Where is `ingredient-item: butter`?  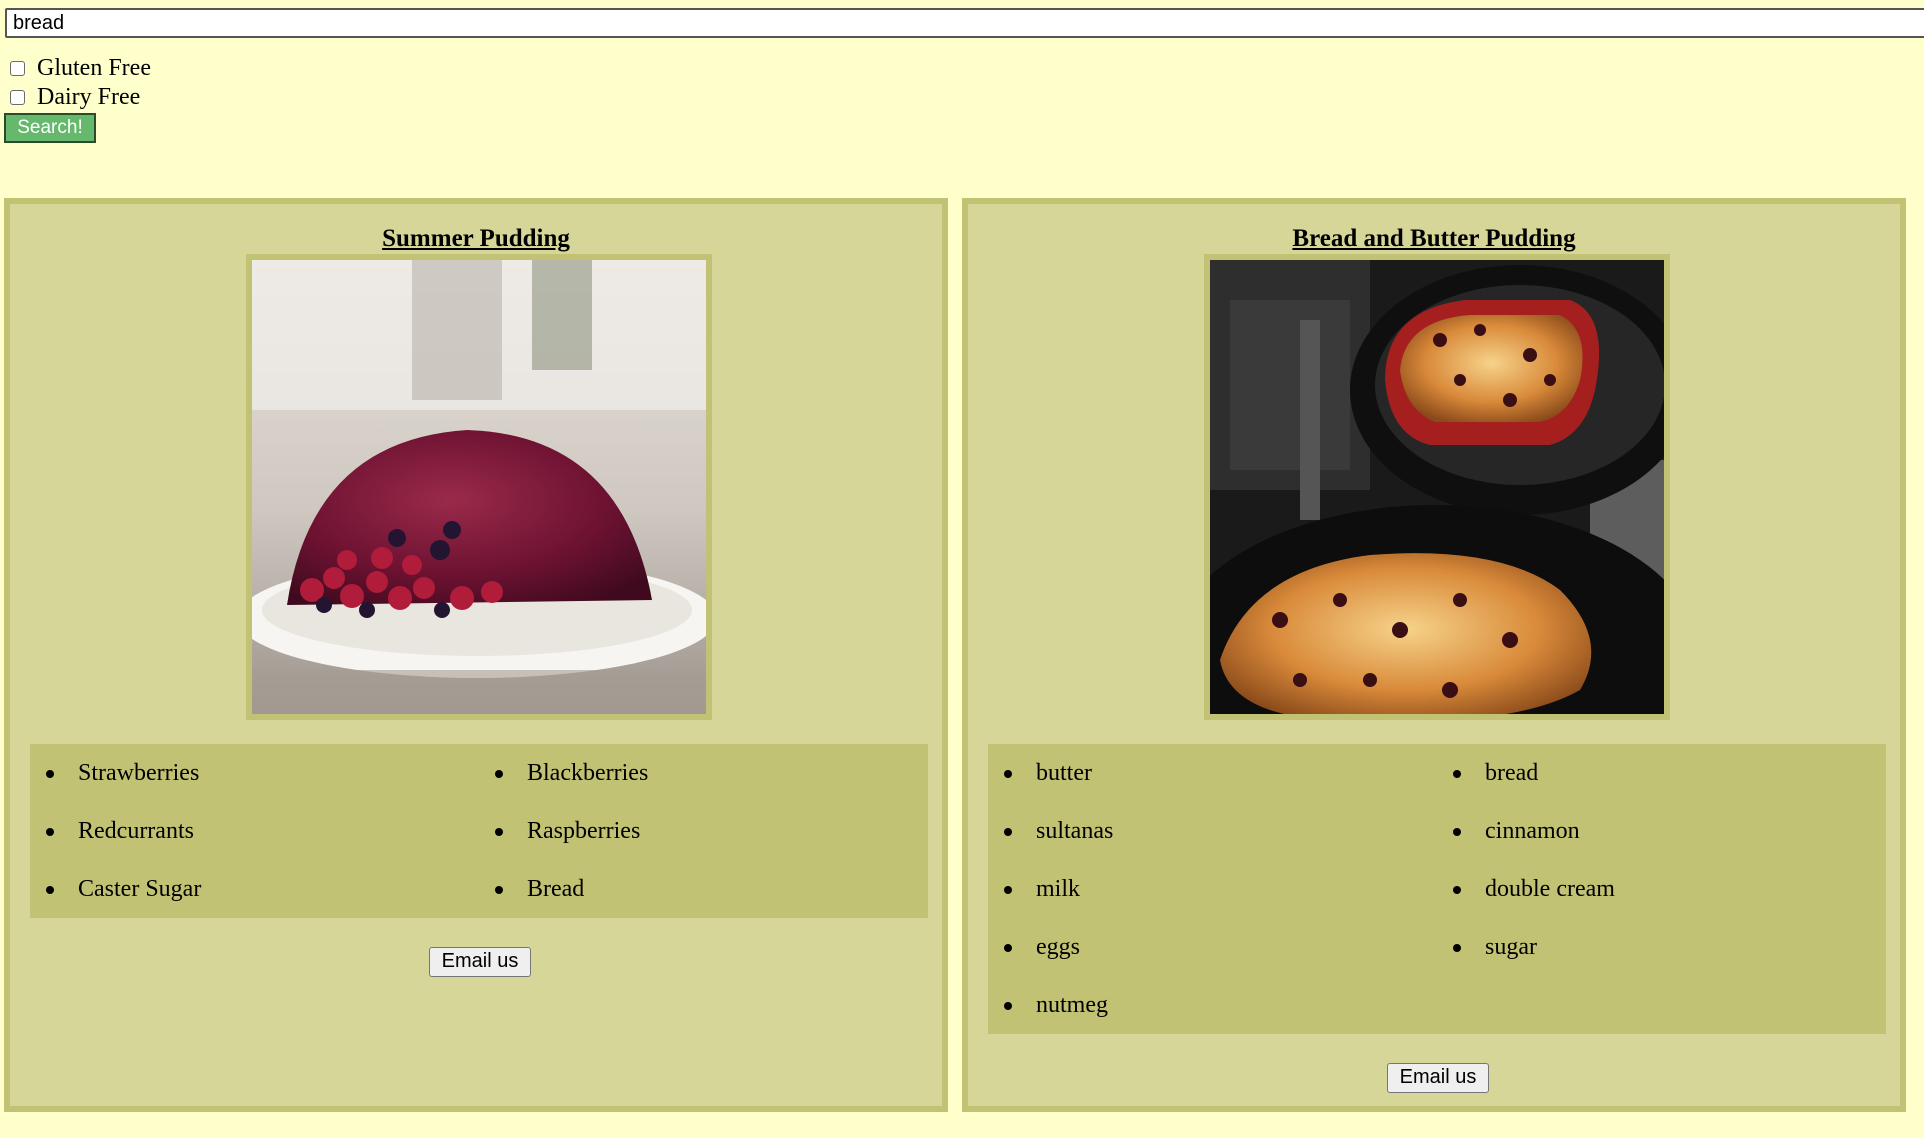 ingredient-item: butter is located at coordinates (1212, 773).